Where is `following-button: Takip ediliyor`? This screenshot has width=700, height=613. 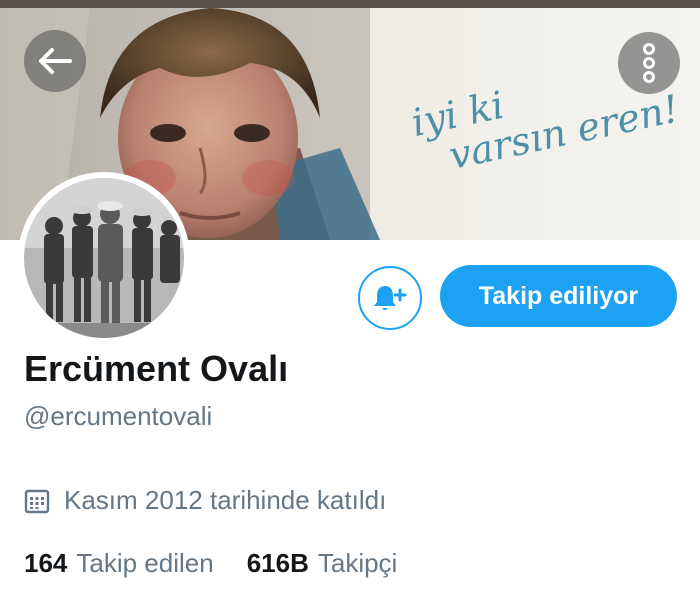 following-button: Takip ediliyor is located at coordinates (558, 296).